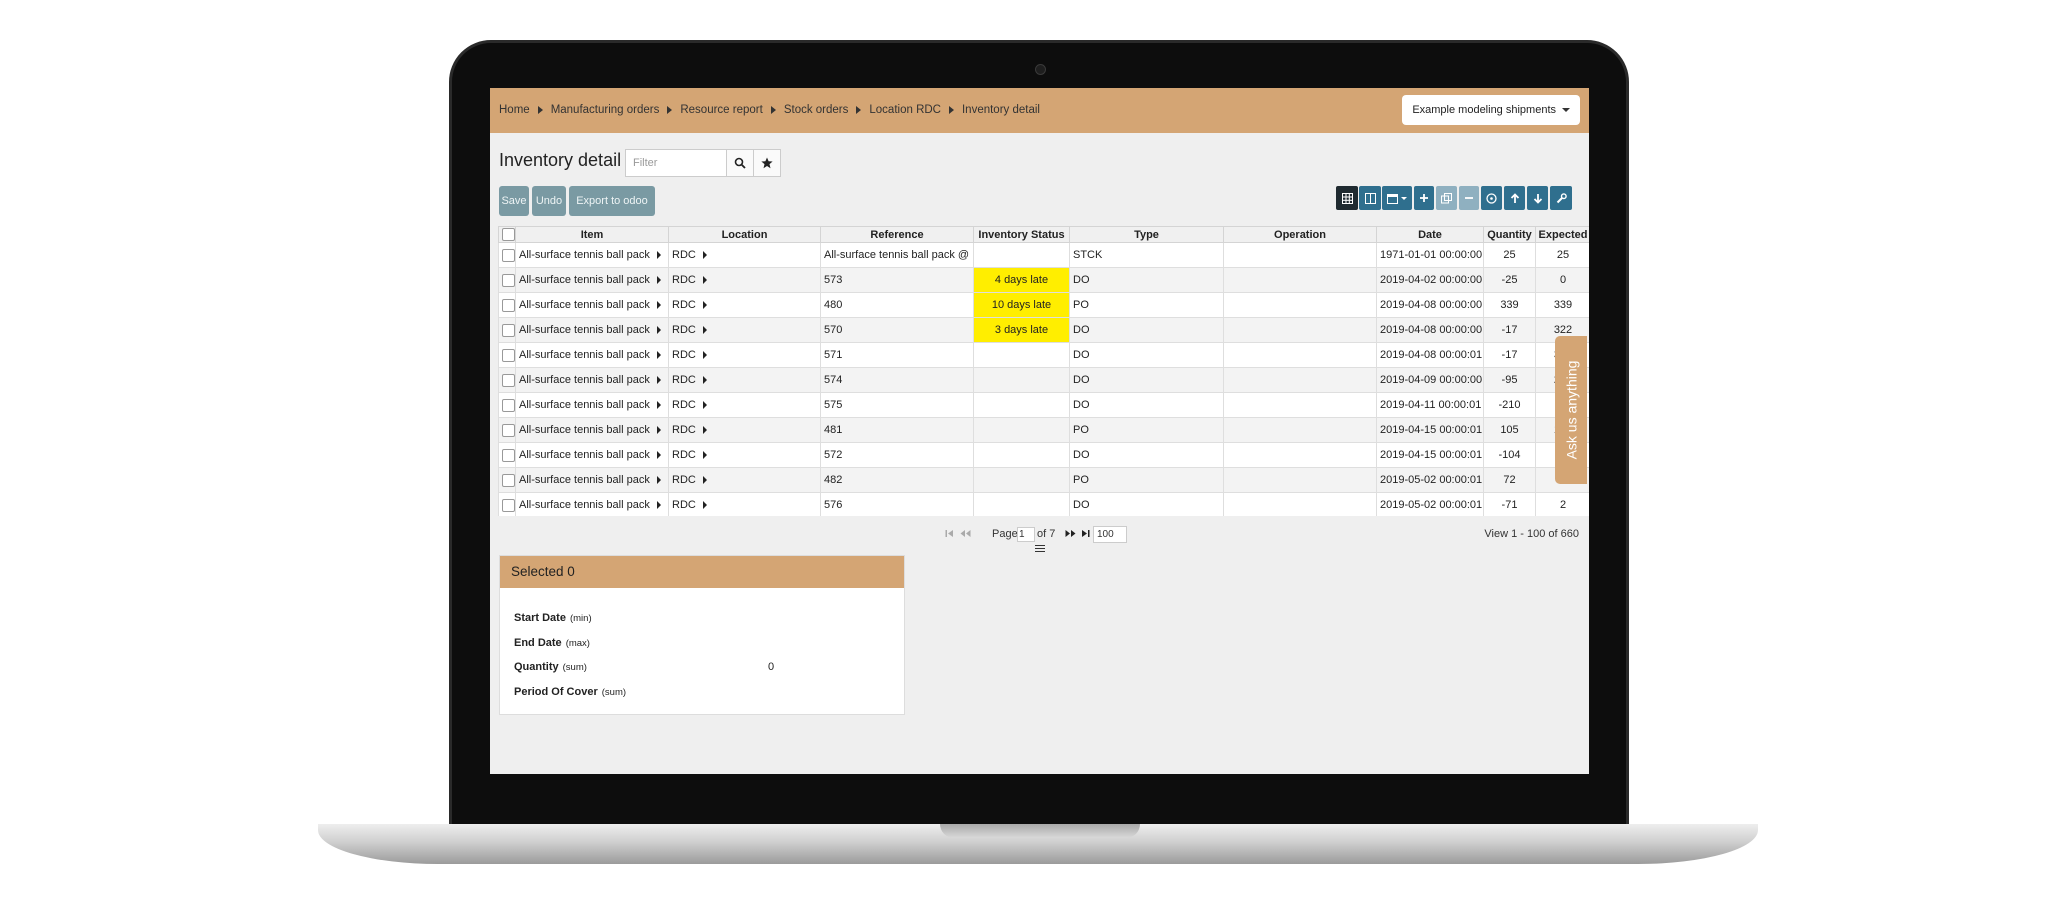 The height and width of the screenshot is (907, 2048). I want to click on column-header-date: Date, so click(1430, 234).